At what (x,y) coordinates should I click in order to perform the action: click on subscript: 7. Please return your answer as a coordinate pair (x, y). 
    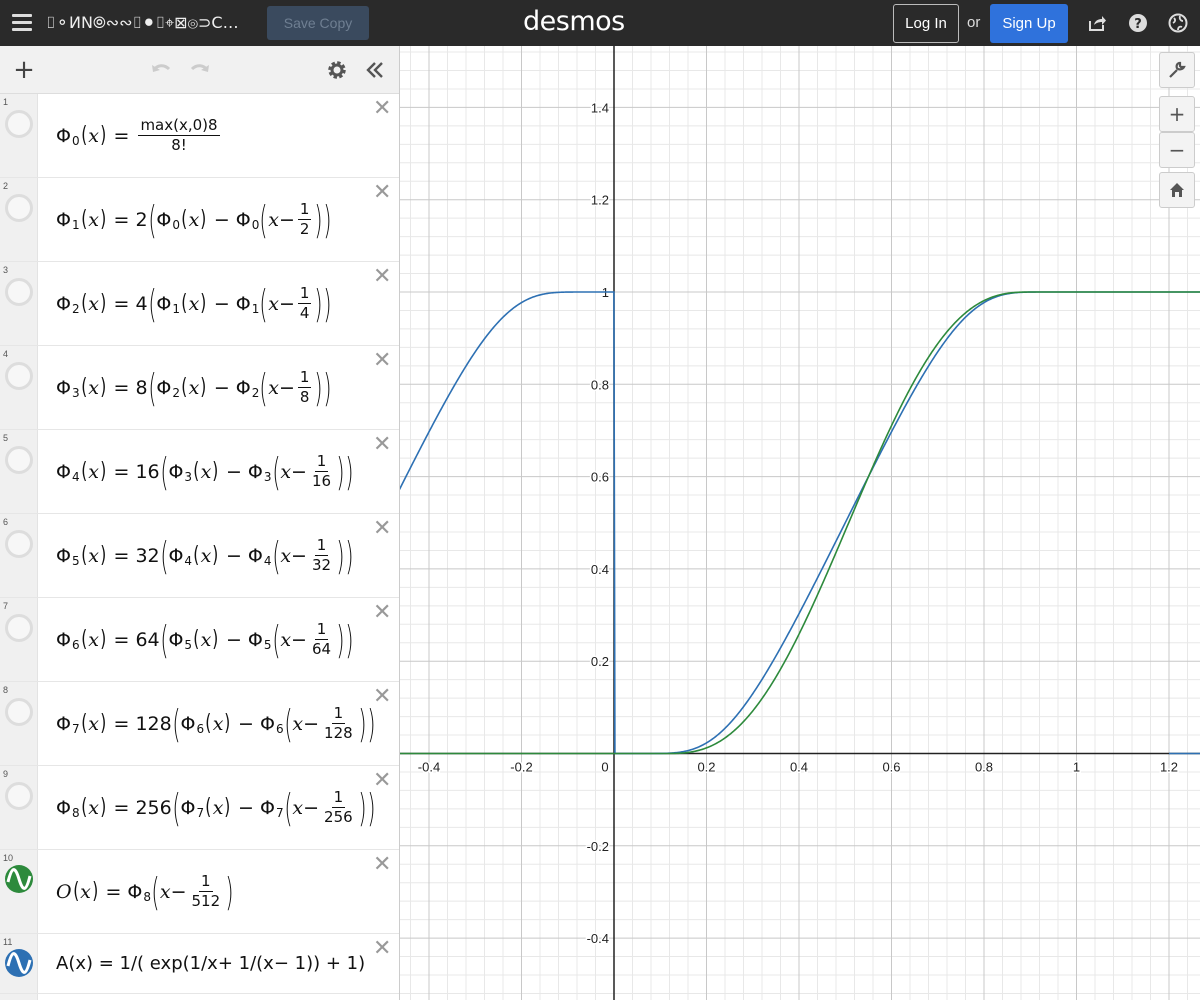
    Looking at the image, I should click on (75, 728).